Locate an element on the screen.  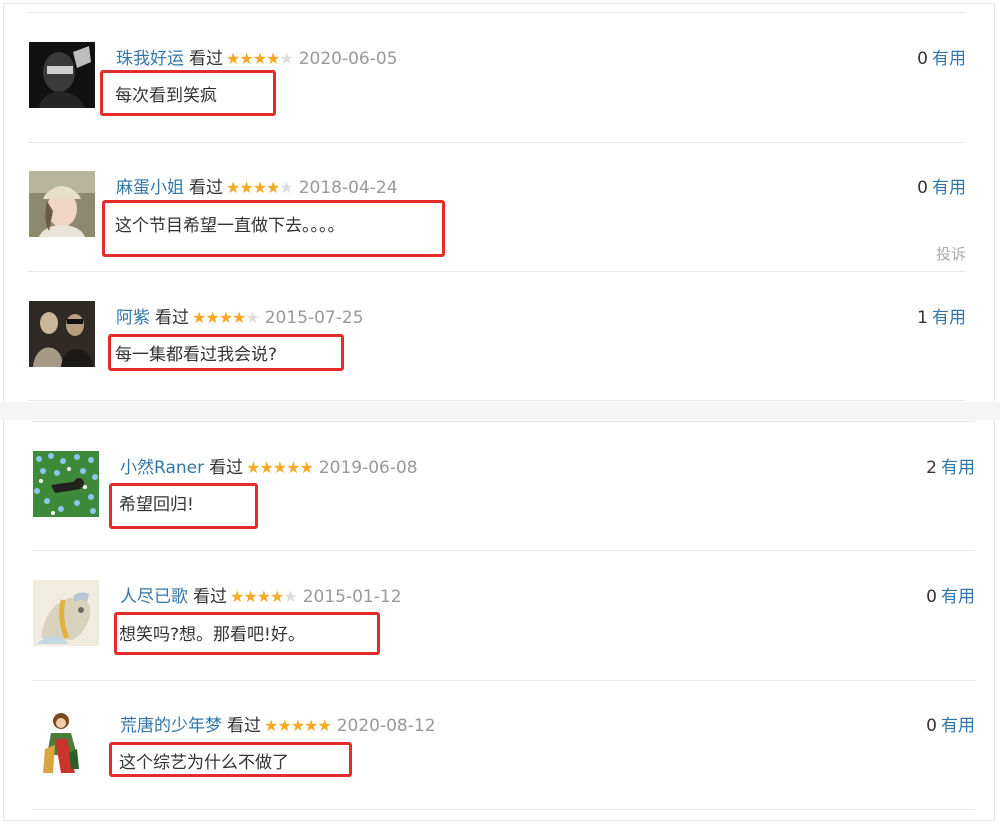
username-link: 小然Raner is located at coordinates (162, 468).